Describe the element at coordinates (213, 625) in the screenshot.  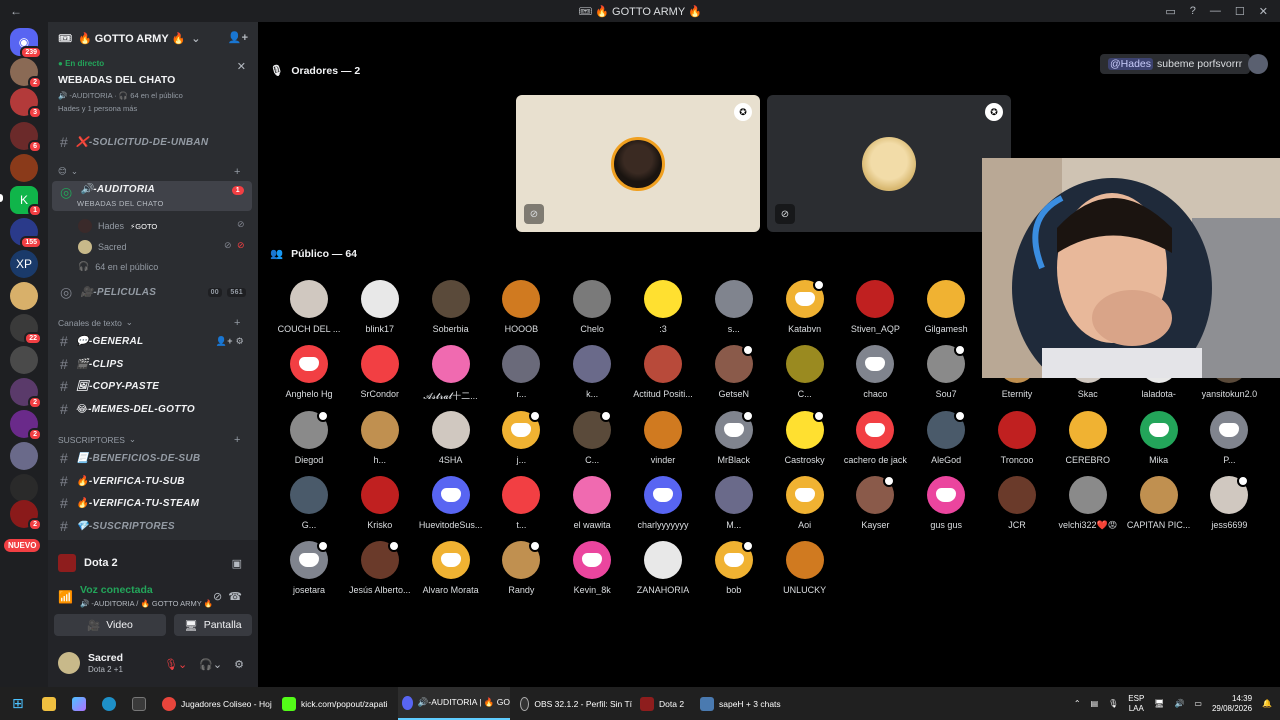
I see `screen-share-button: 🖥 Pantalla` at that location.